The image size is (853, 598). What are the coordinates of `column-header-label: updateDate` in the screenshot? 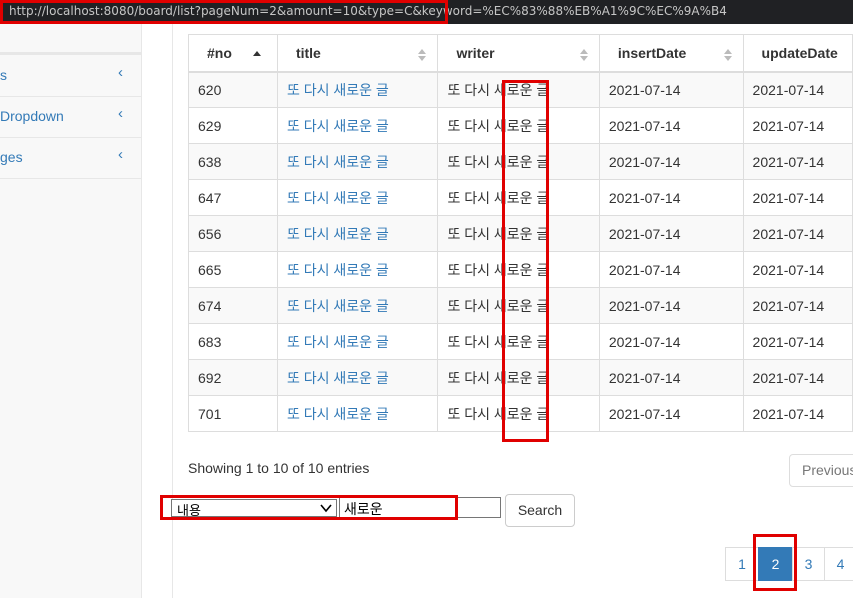 It's located at (799, 52).